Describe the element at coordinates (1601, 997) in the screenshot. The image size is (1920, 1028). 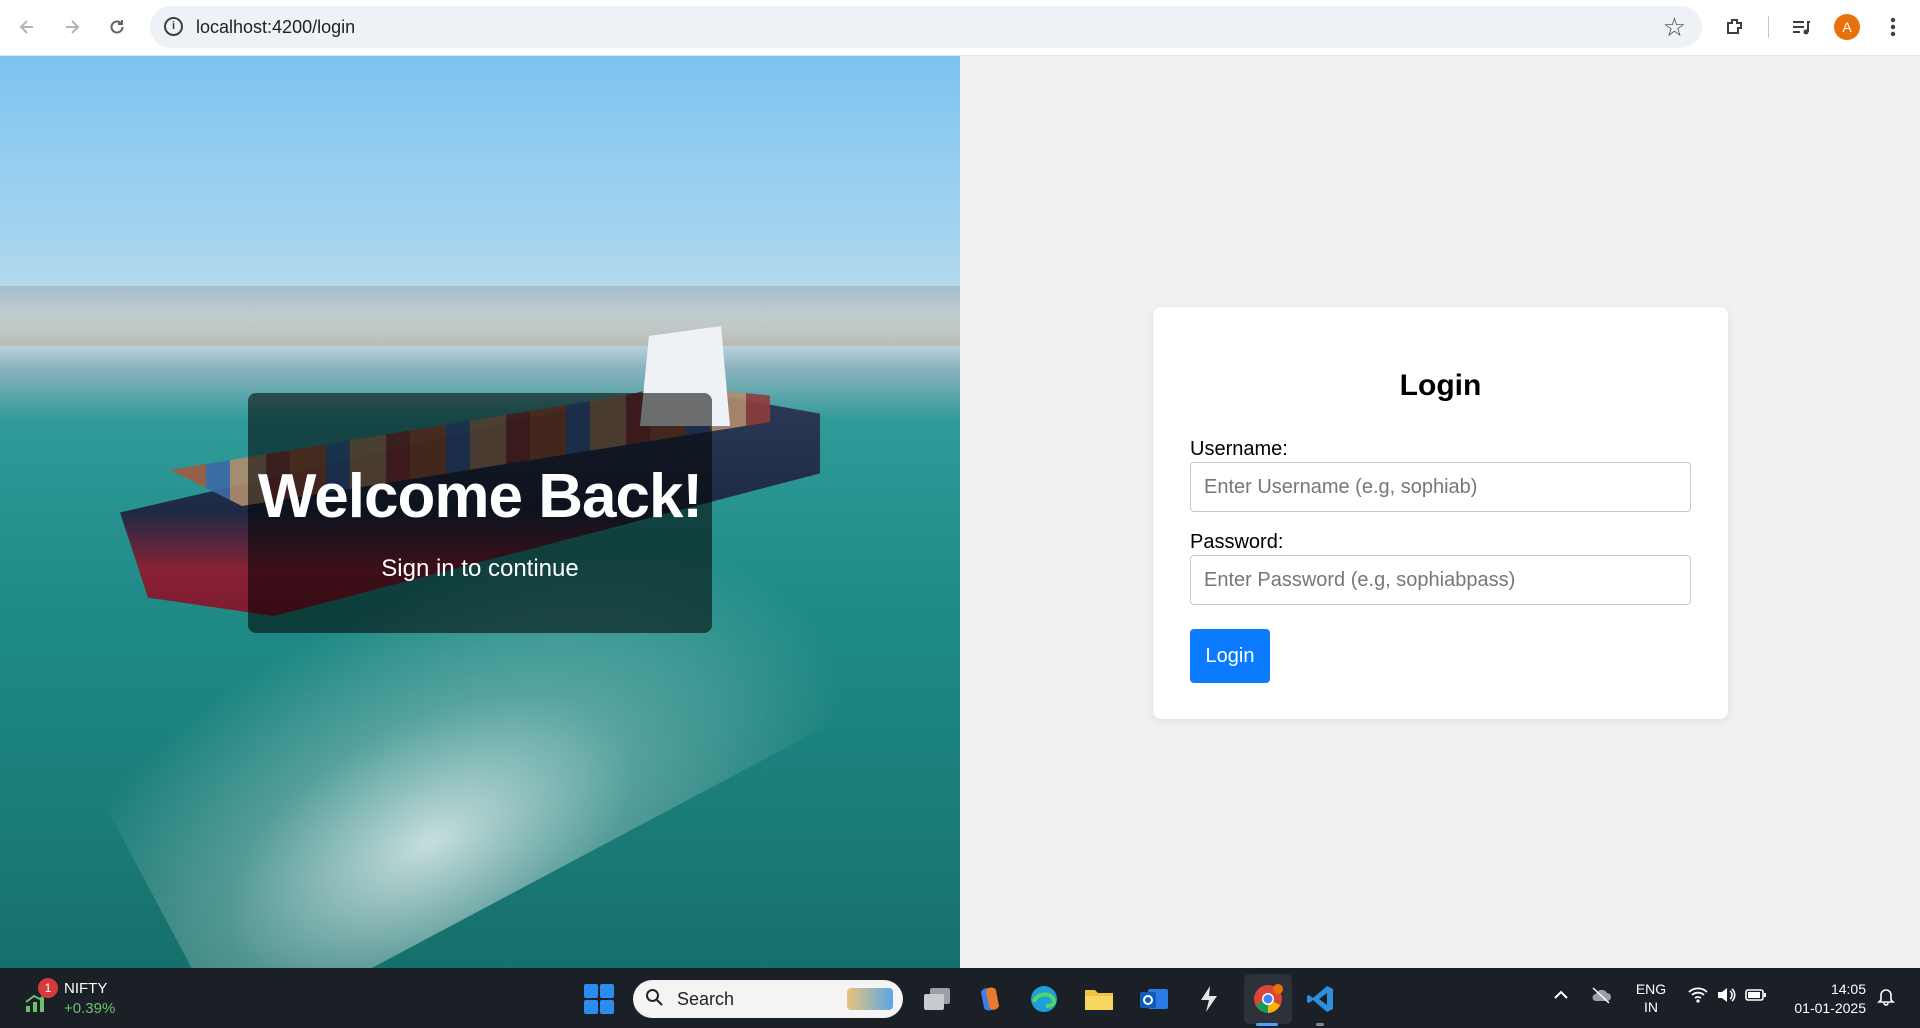
I see `cloud-offline-icon` at that location.